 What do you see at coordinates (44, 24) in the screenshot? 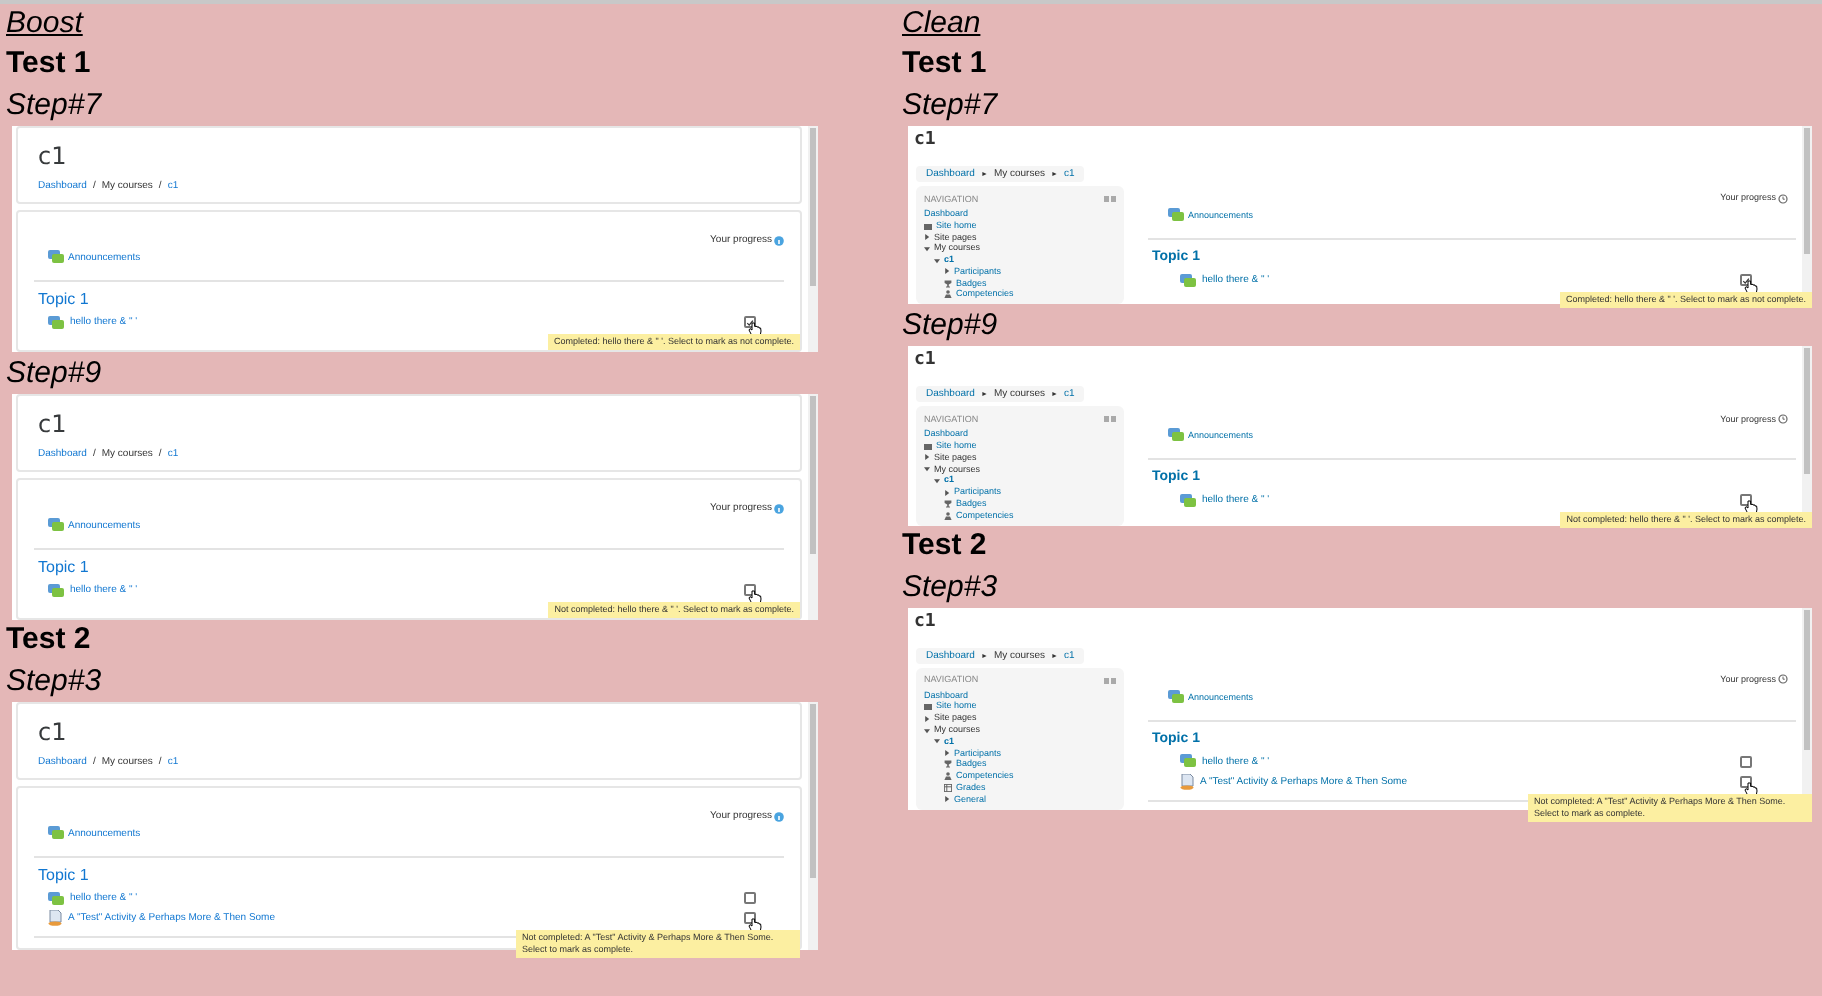
I see `column-heading: Boost` at bounding box center [44, 24].